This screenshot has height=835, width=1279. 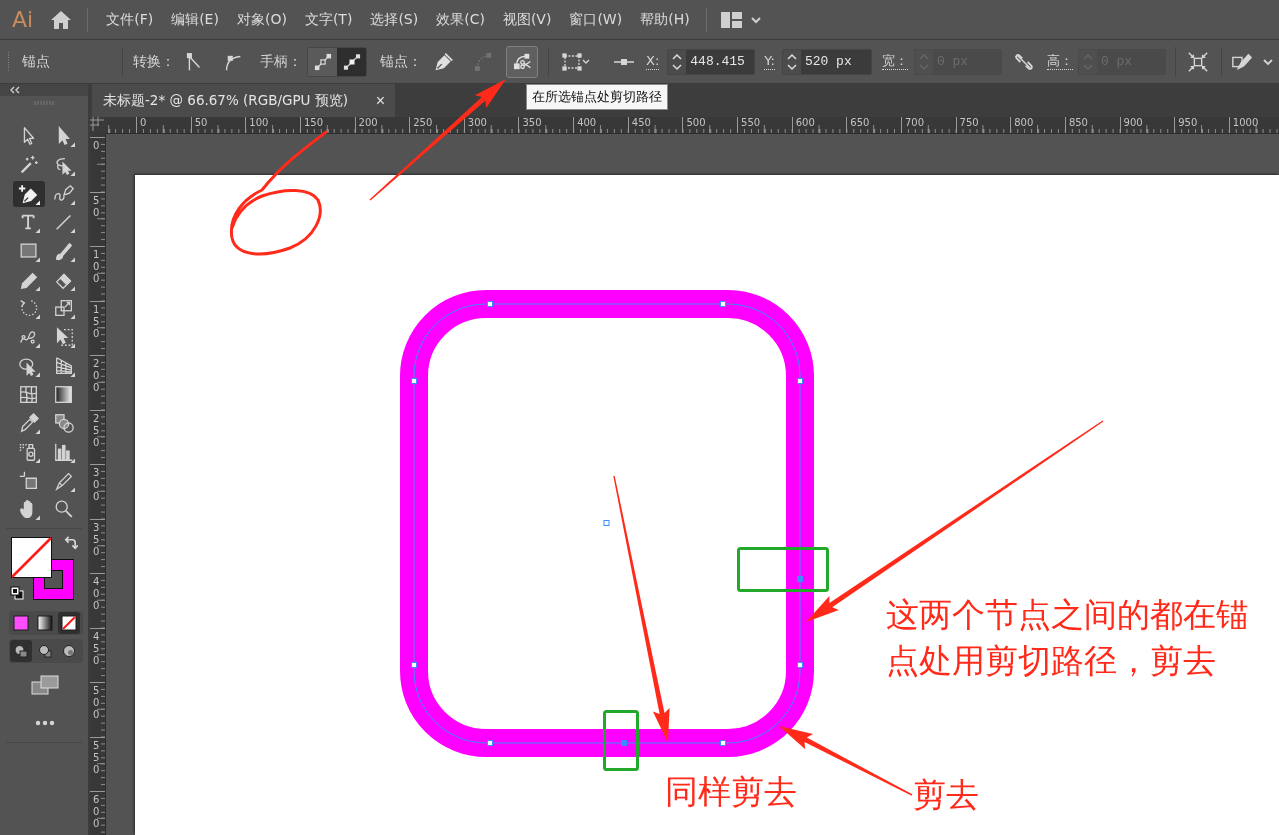 I want to click on ruler-origin-icon, so click(x=98, y=125).